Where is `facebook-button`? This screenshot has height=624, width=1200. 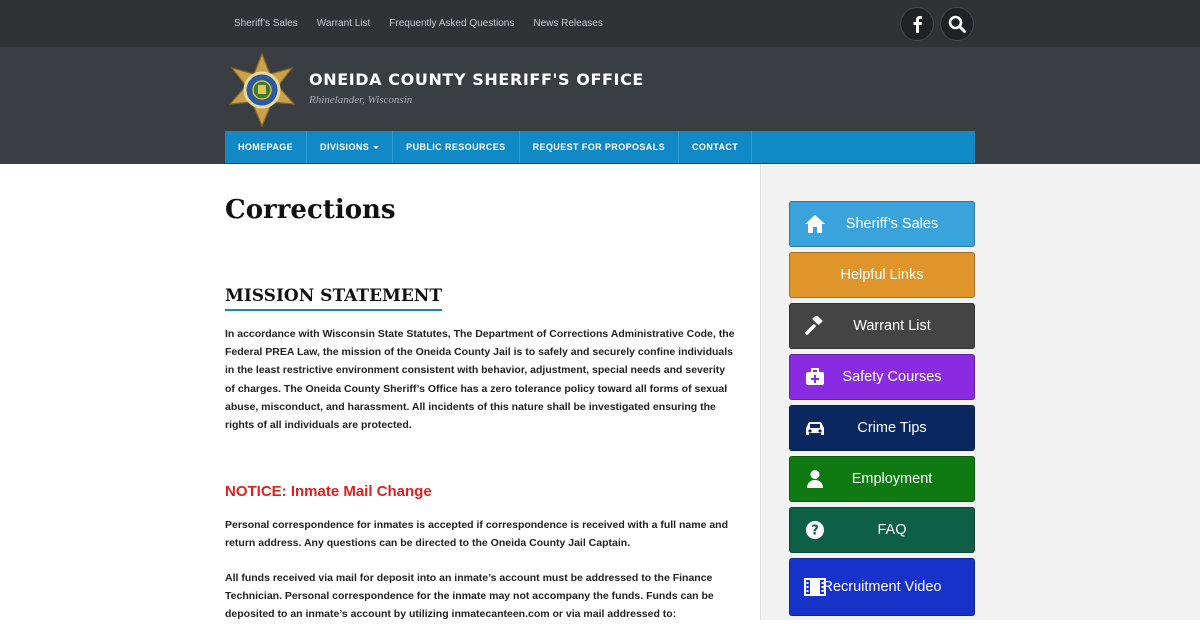 facebook-button is located at coordinates (917, 24).